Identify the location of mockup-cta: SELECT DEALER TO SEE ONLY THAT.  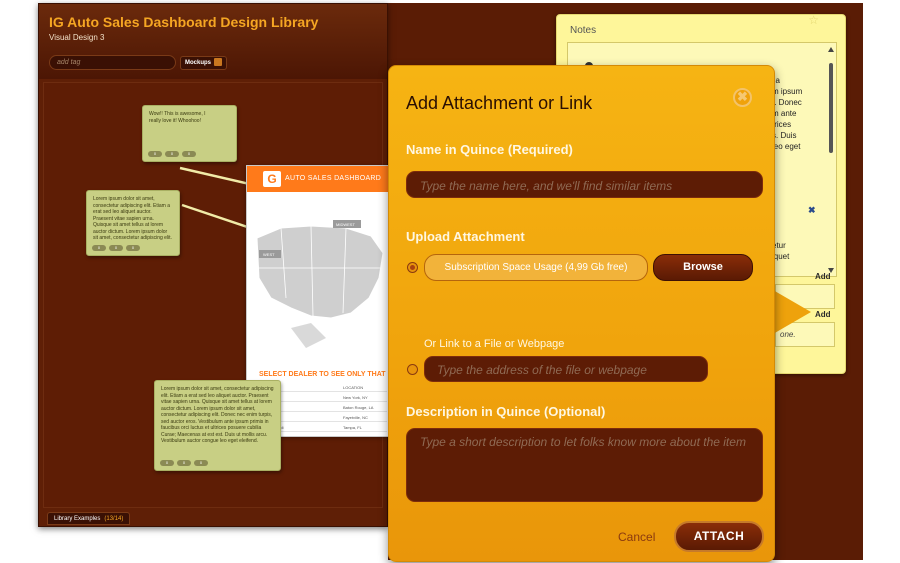
(322, 374).